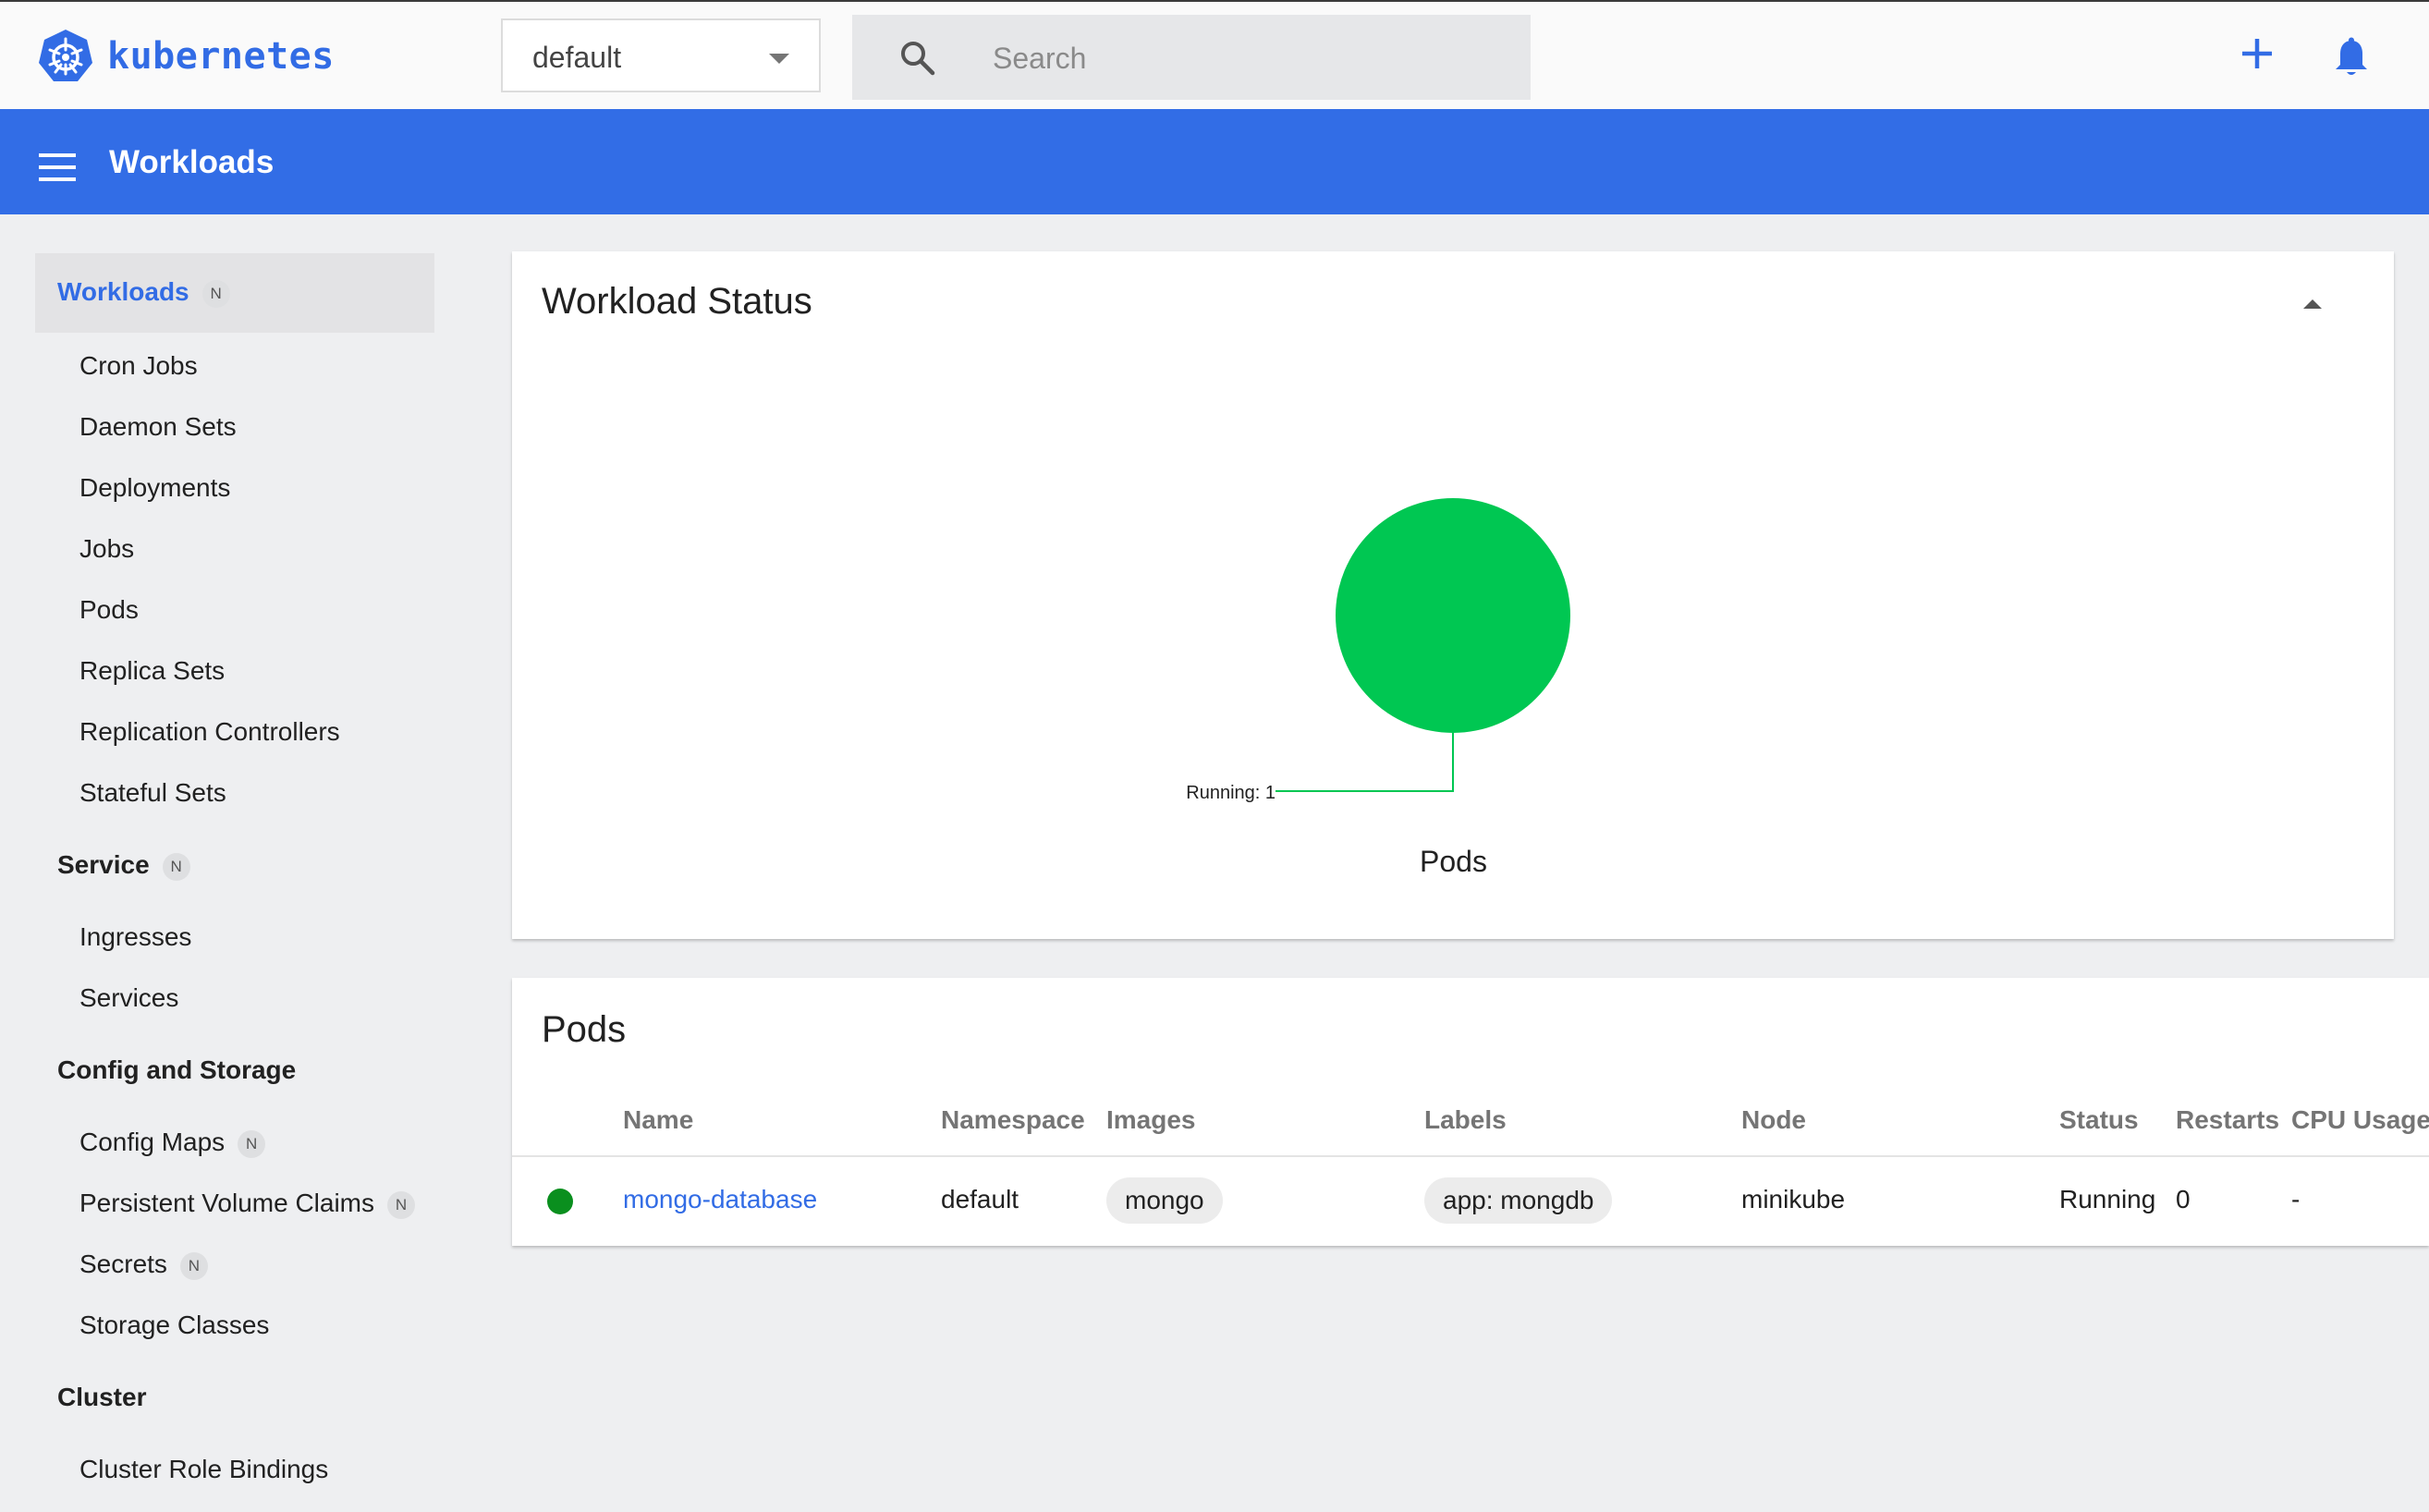 This screenshot has height=1512, width=2429. Describe the element at coordinates (2099, 1120) in the screenshot. I see `column-header-status: Status` at that location.